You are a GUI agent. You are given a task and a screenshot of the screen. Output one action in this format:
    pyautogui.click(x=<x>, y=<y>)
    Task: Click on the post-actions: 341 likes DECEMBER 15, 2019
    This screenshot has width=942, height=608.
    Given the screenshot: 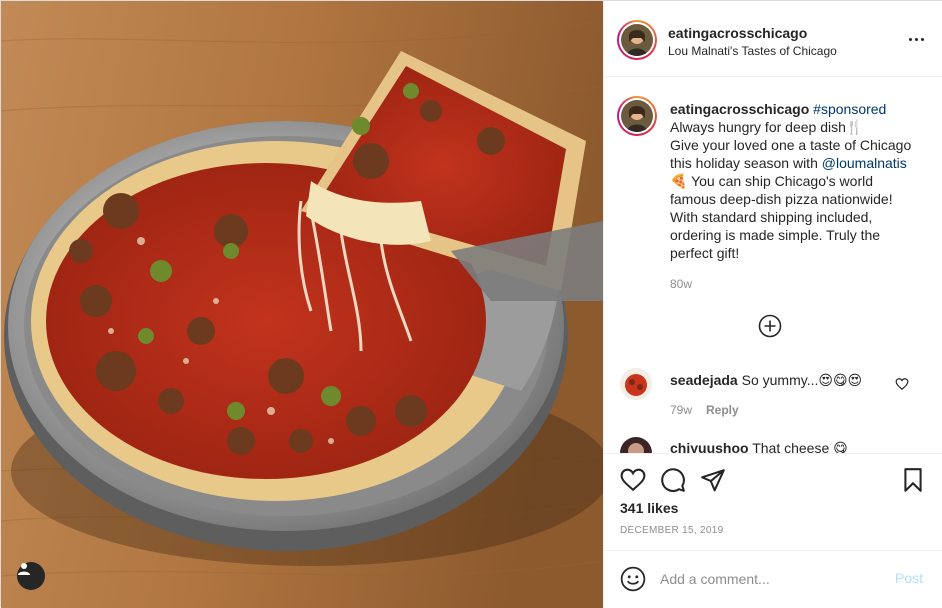 What is the action you would take?
    pyautogui.click(x=773, y=503)
    